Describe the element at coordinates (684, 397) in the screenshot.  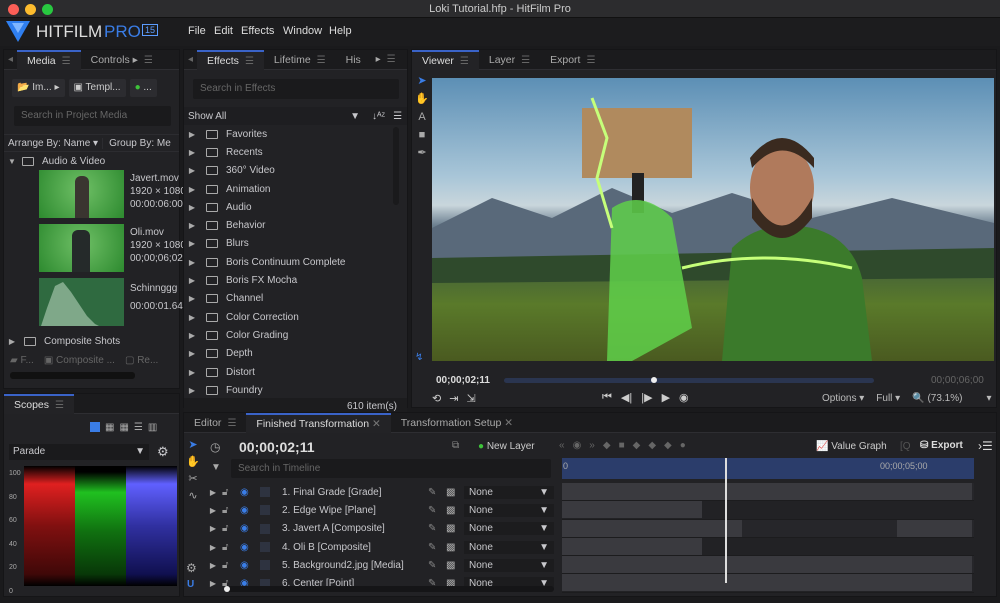
I see `record-icon: ◉` at that location.